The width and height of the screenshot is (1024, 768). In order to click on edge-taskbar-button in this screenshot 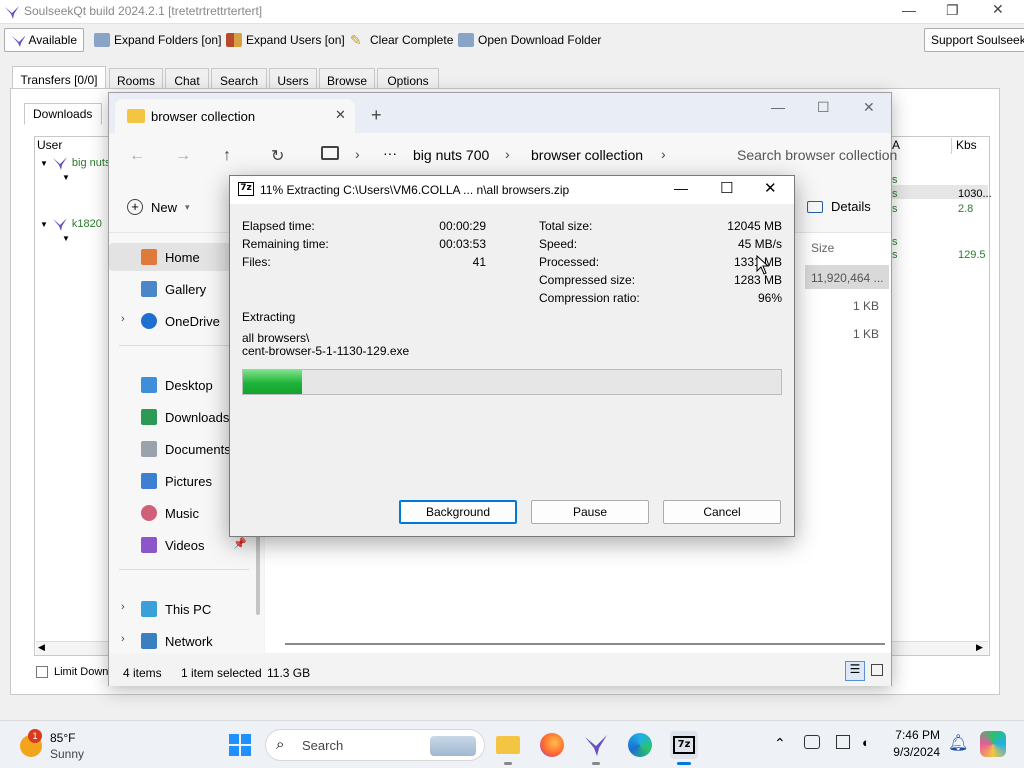, I will do `click(640, 745)`.